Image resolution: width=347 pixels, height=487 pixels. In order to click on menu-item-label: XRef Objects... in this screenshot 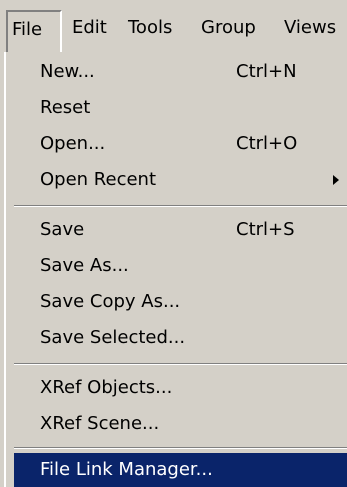, I will do `click(106, 387)`.